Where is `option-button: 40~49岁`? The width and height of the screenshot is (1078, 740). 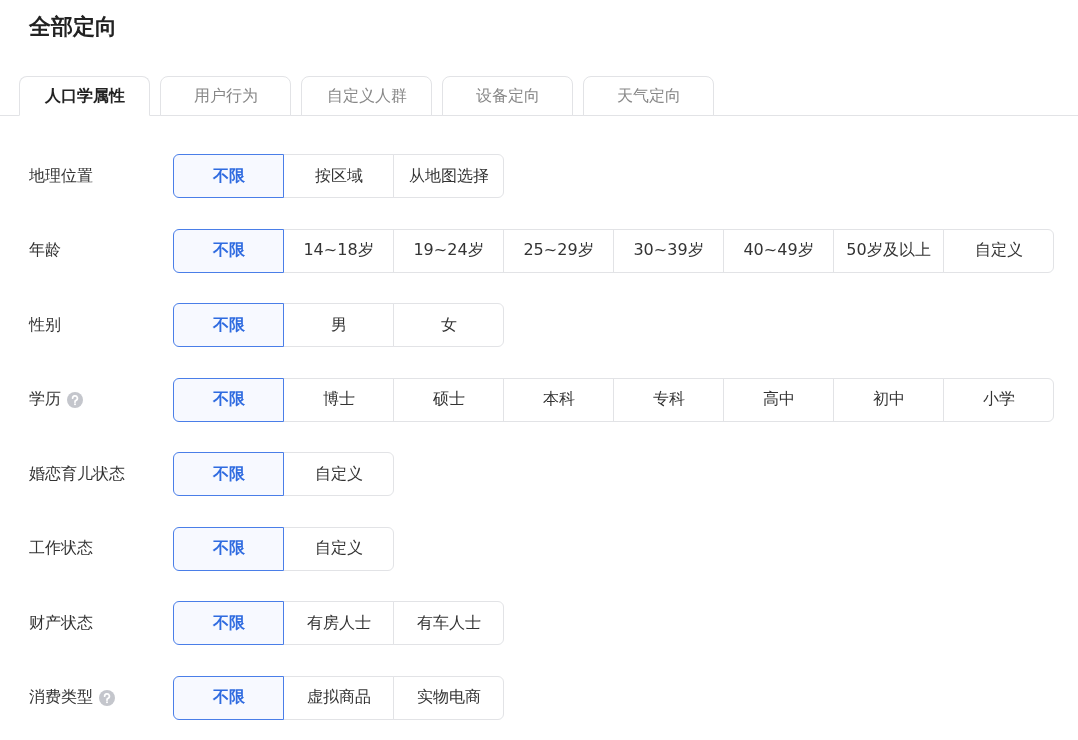
option-button: 40~49岁 is located at coordinates (778, 250).